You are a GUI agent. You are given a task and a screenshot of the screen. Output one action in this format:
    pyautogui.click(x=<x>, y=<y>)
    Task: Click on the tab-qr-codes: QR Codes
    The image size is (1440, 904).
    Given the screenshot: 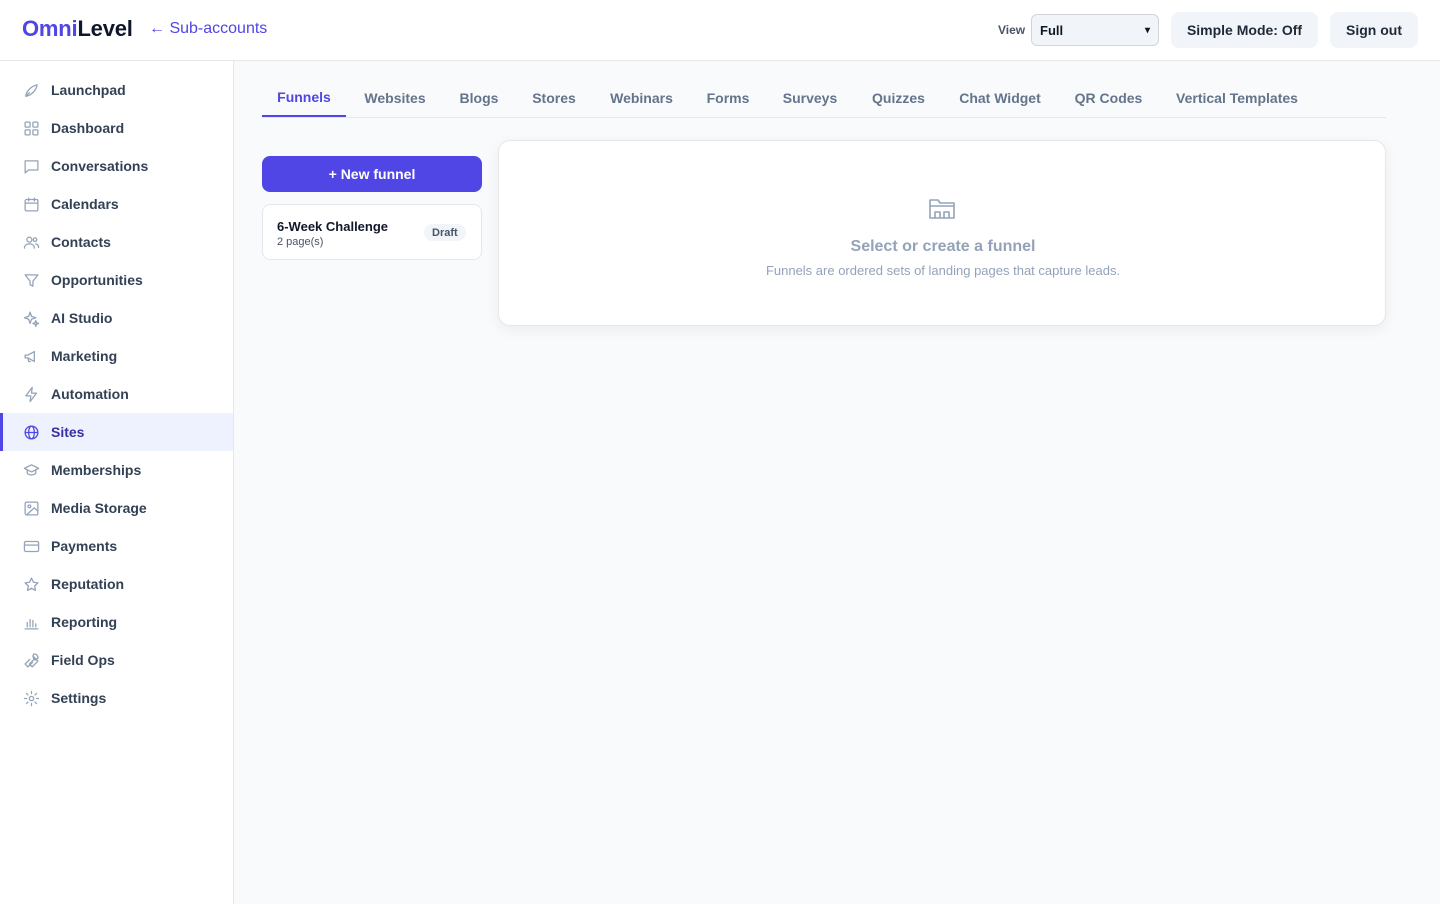 What is the action you would take?
    pyautogui.click(x=1108, y=98)
    